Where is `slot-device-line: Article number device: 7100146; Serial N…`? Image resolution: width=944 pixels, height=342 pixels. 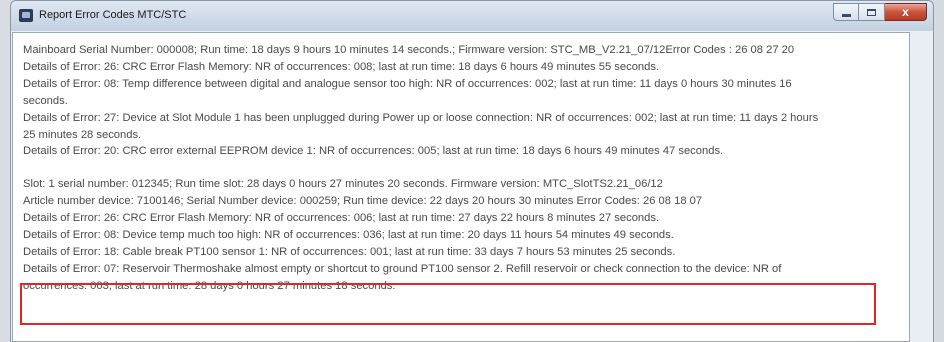 slot-device-line: Article number device: 7100146; Serial N… is located at coordinates (363, 201).